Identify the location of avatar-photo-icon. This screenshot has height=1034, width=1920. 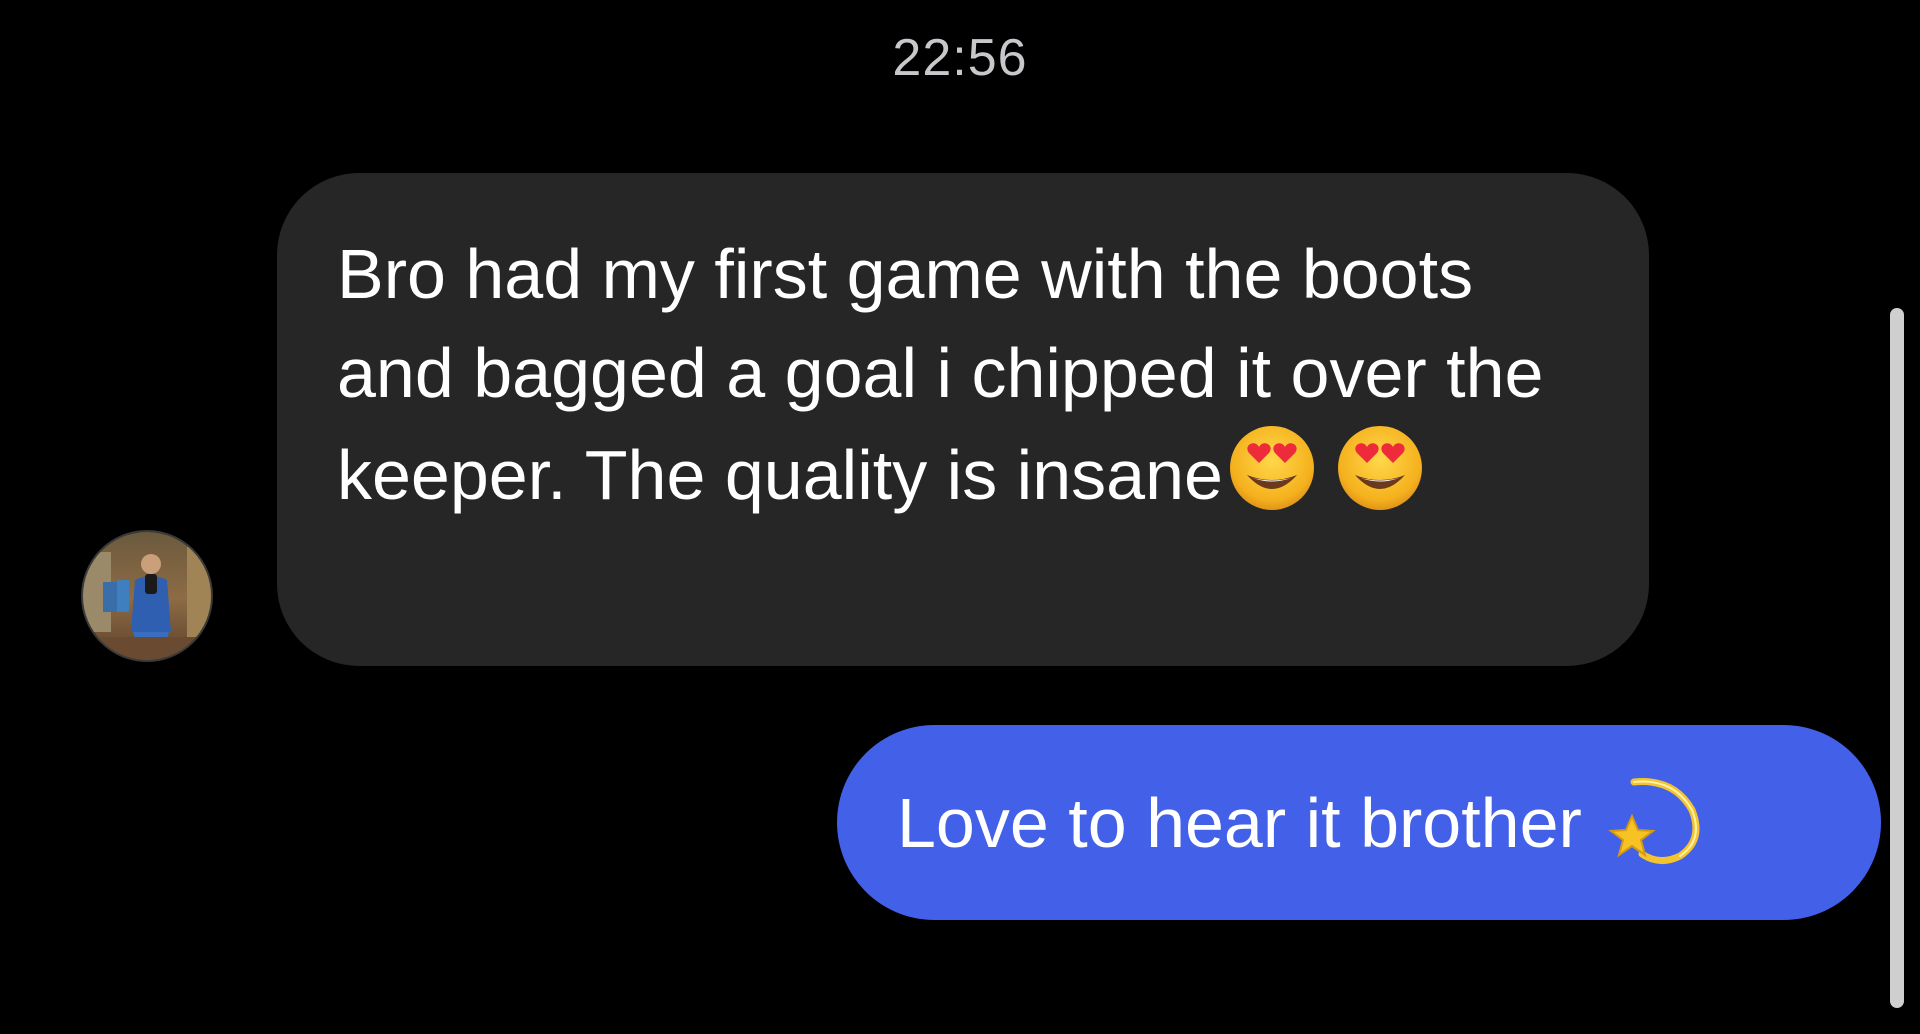
(147, 596).